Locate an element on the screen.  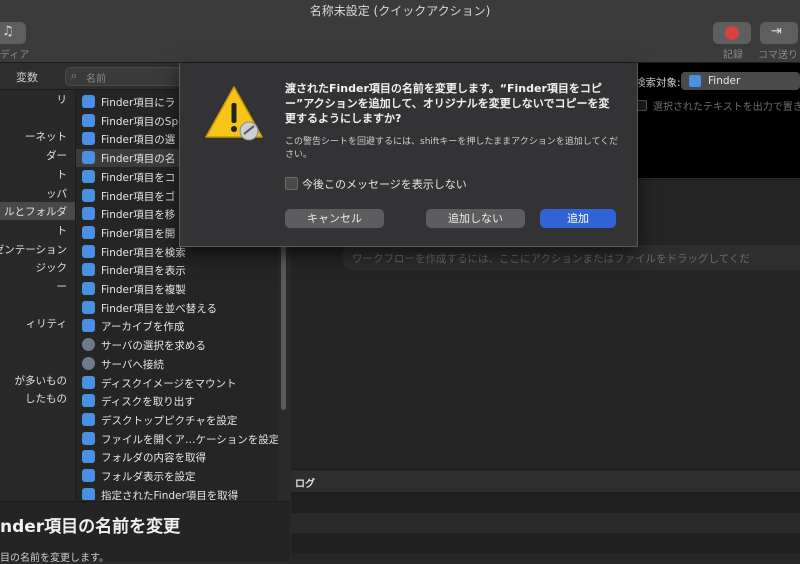
action-label: Finder項目にラ is located at coordinates (138, 103).